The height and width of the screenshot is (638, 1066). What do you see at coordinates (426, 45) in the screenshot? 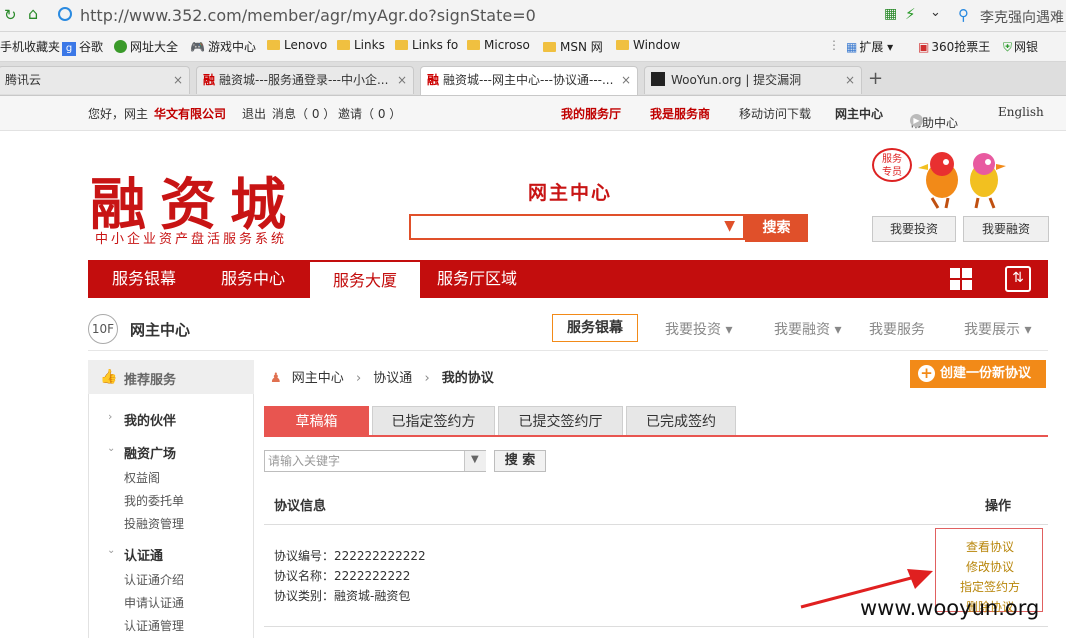
I see `bookmark-links-fo: Links fo` at bounding box center [426, 45].